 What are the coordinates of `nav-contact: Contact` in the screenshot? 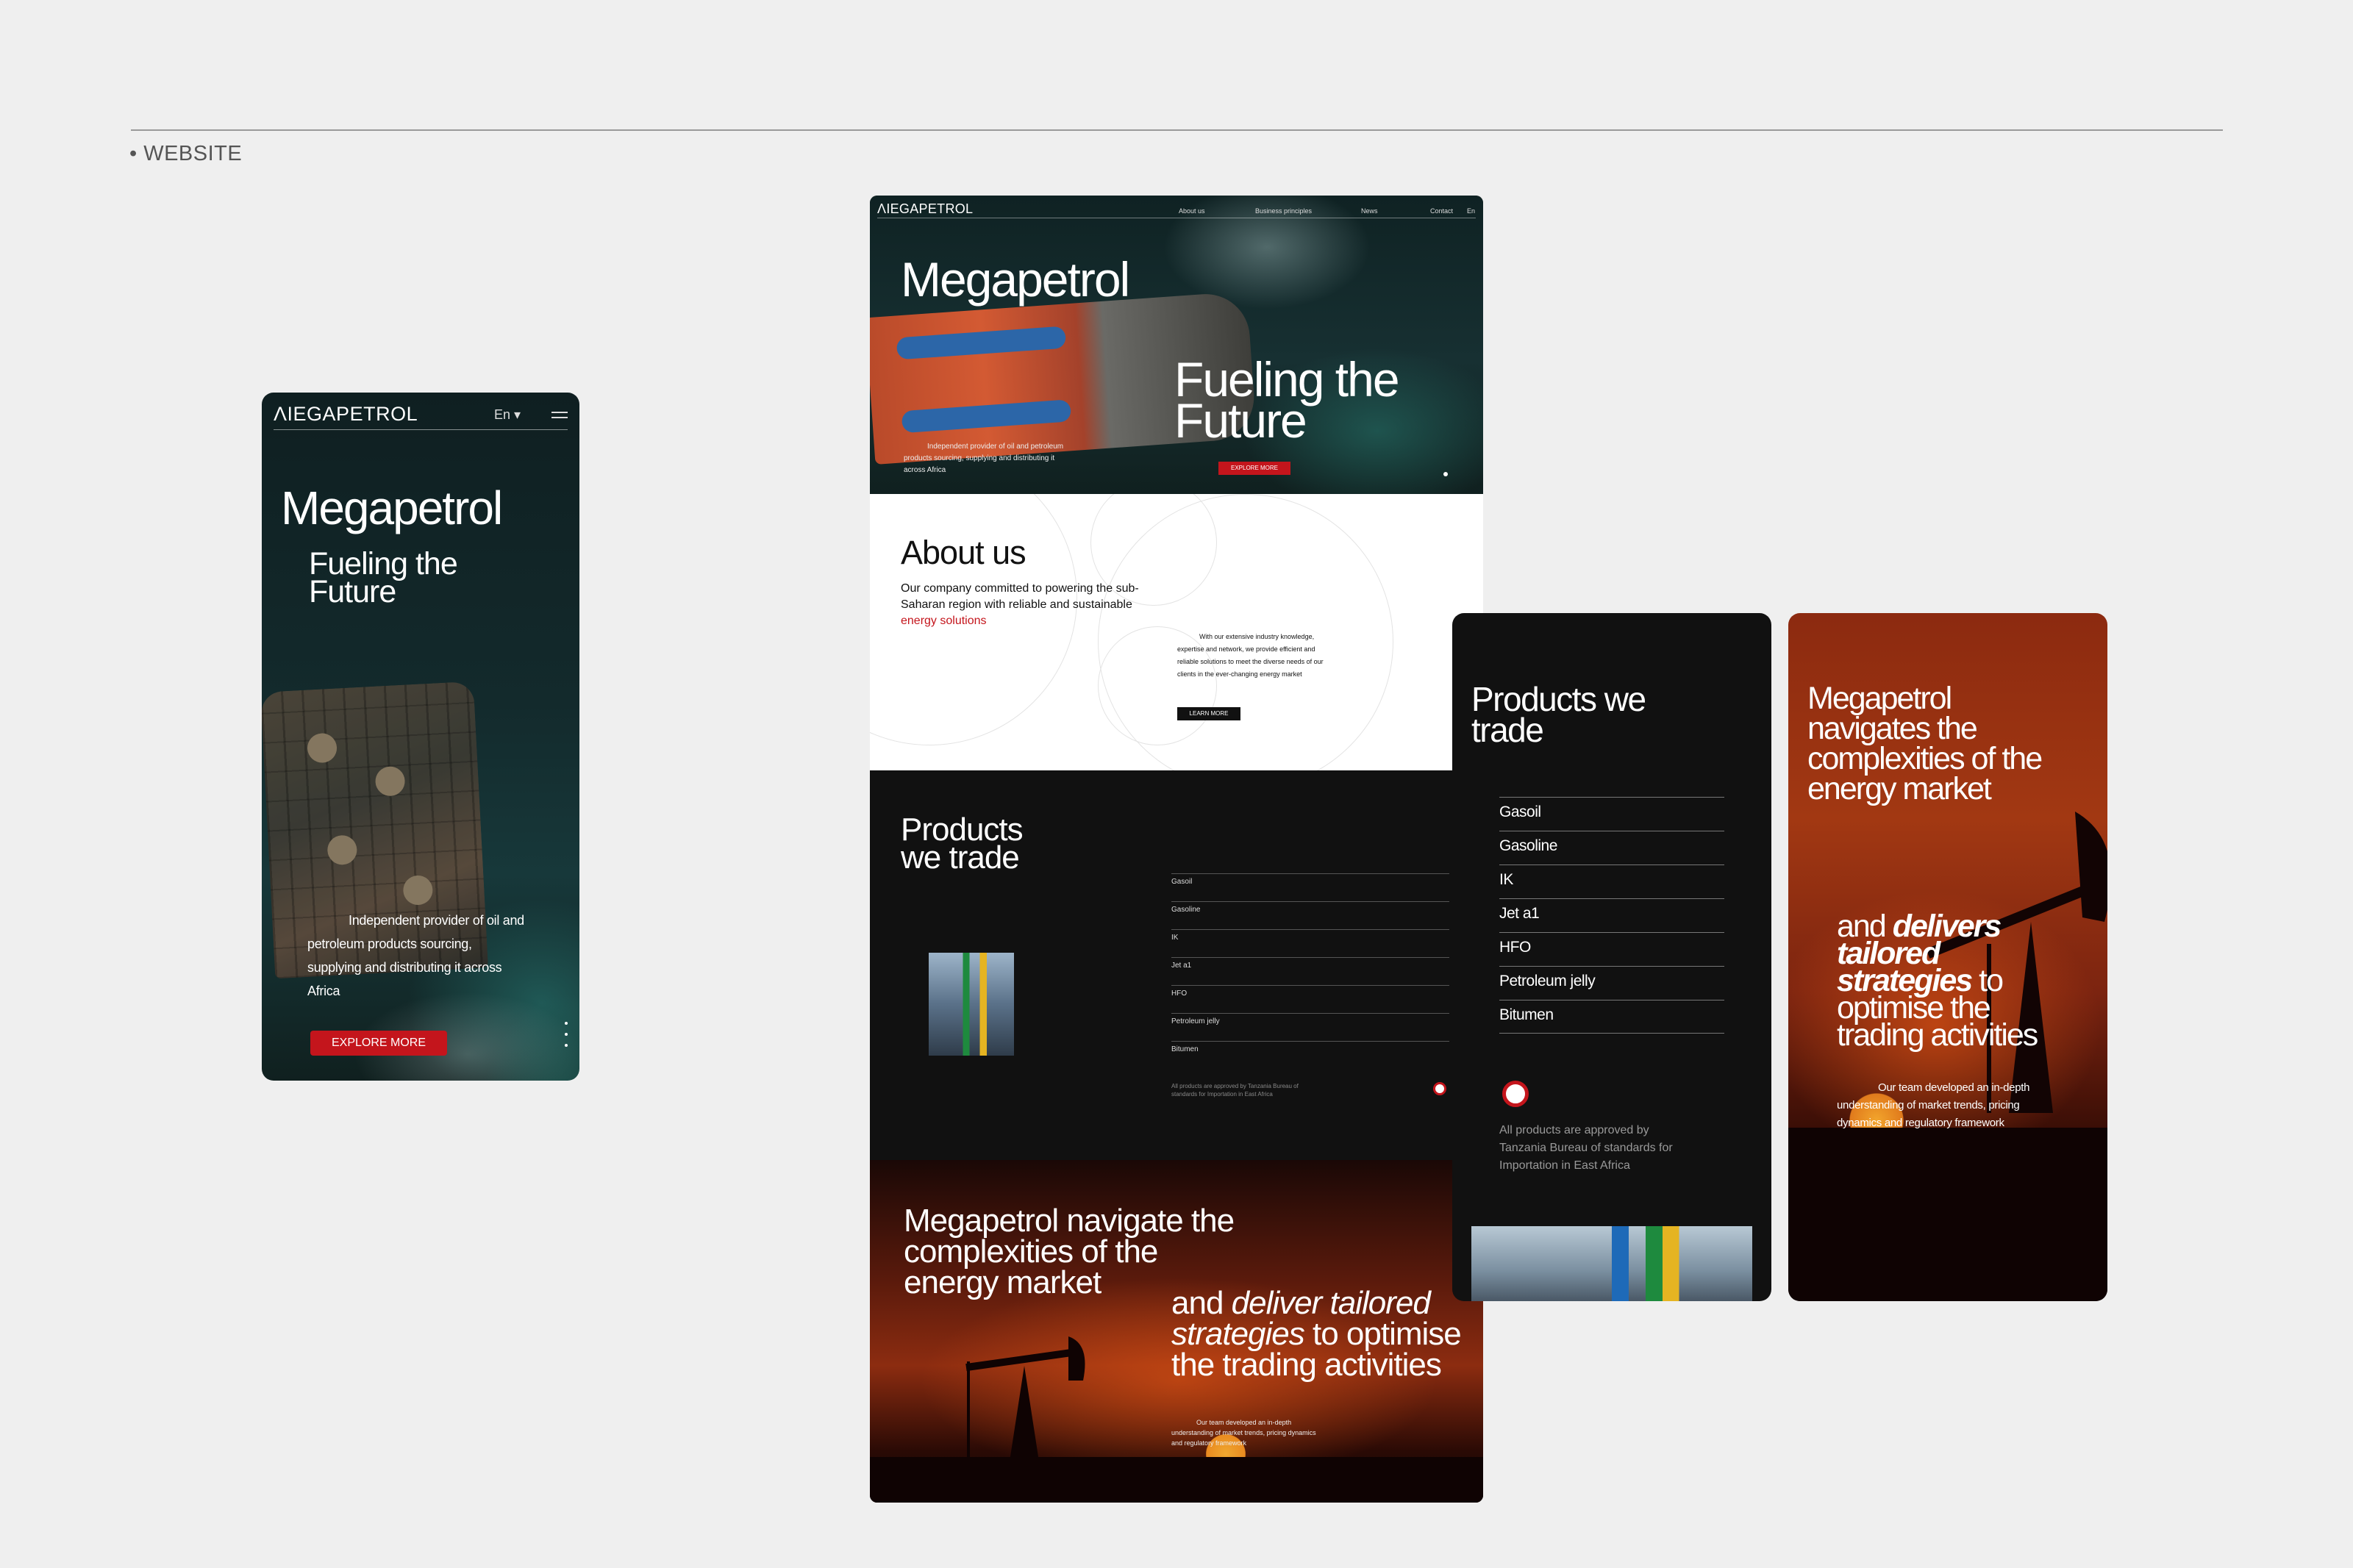 It's located at (1441, 211).